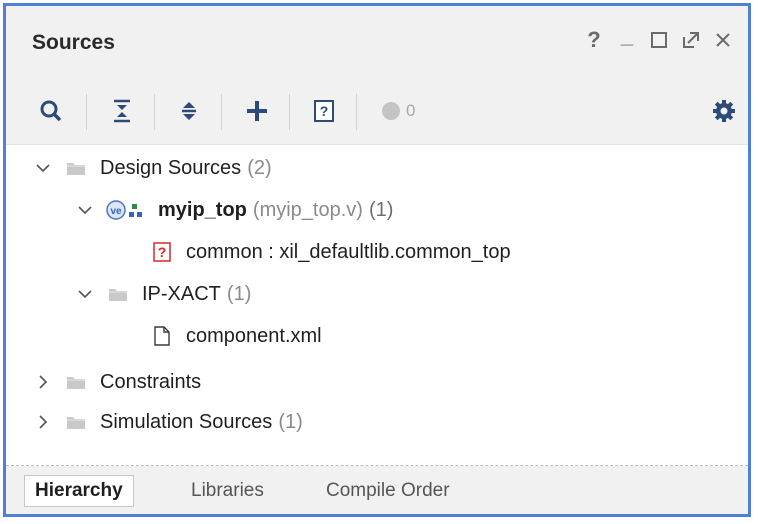  What do you see at coordinates (254, 335) in the screenshot?
I see `tree-node-label: component.xml` at bounding box center [254, 335].